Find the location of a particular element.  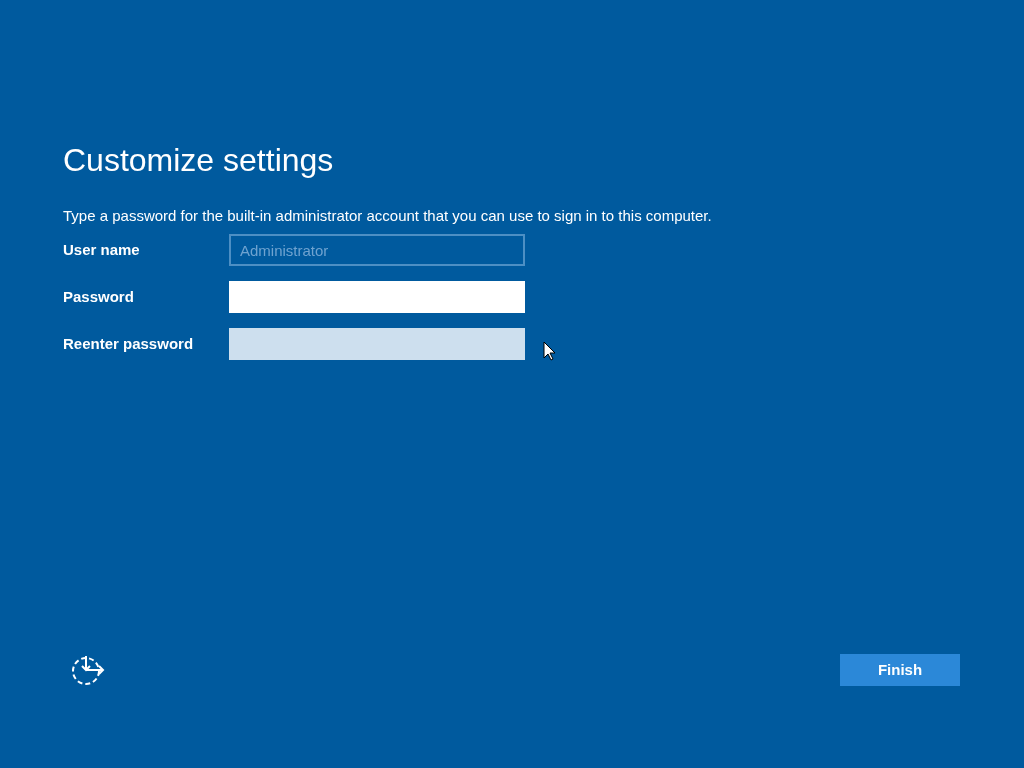

mouse-pointer-icon is located at coordinates (549, 351).